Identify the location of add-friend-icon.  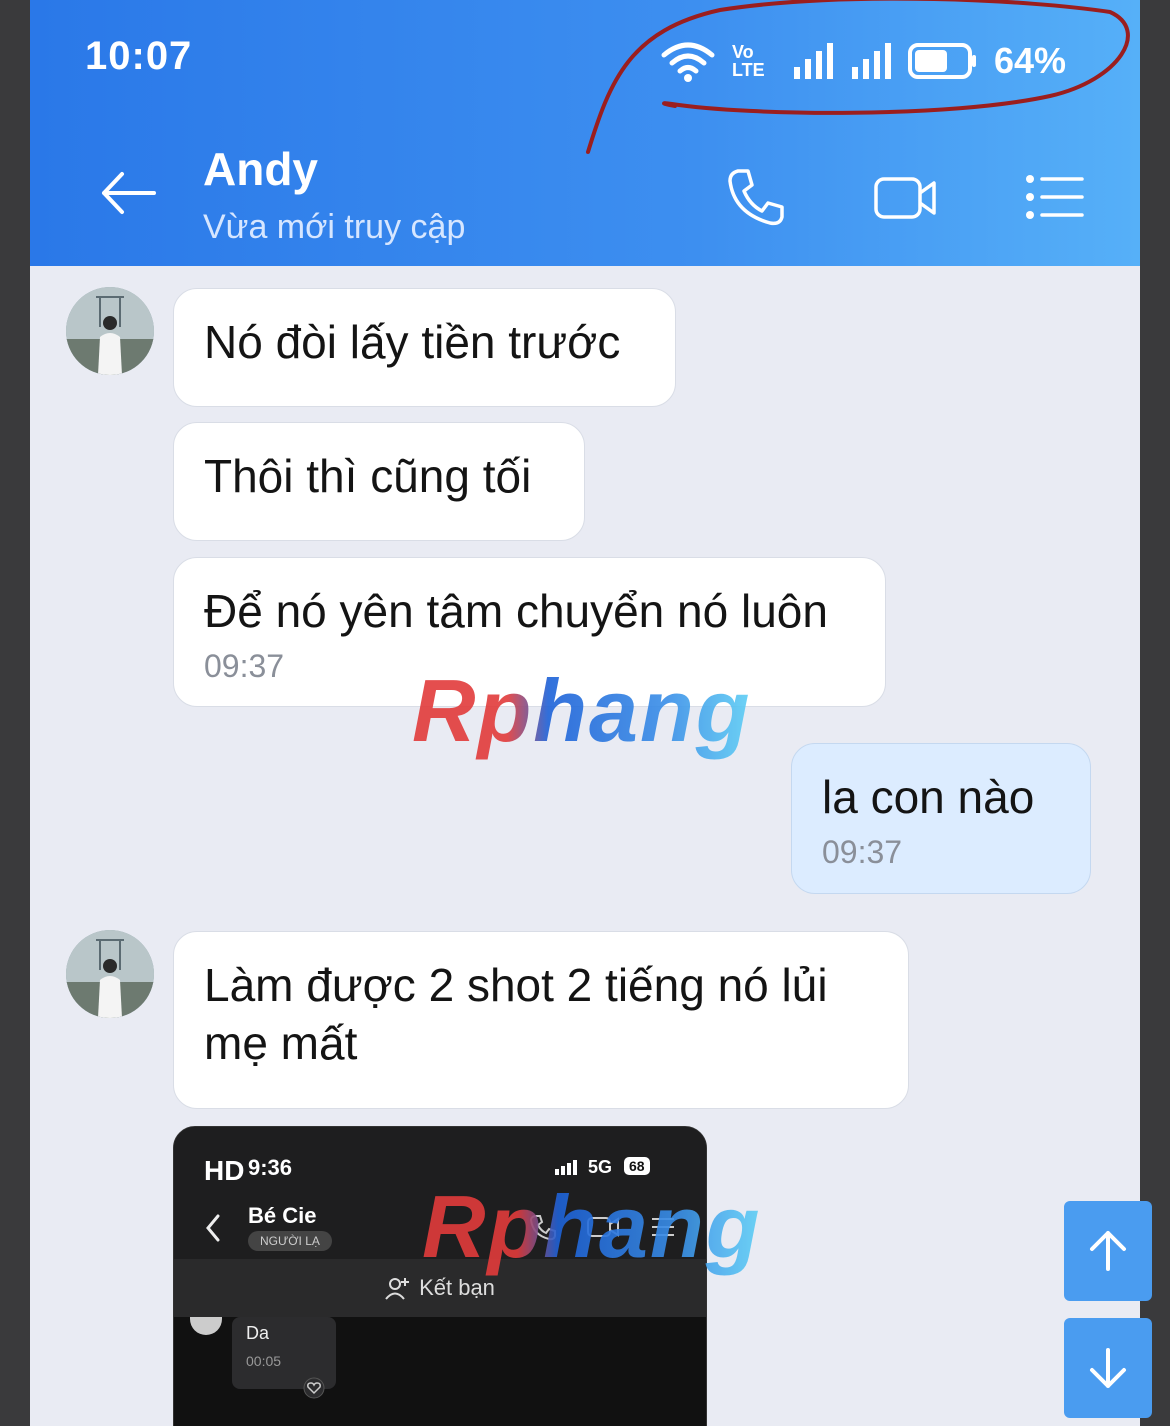
(397, 1289).